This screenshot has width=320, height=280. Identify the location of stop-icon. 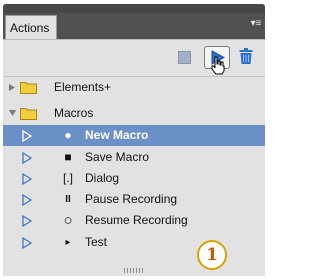
(184, 57).